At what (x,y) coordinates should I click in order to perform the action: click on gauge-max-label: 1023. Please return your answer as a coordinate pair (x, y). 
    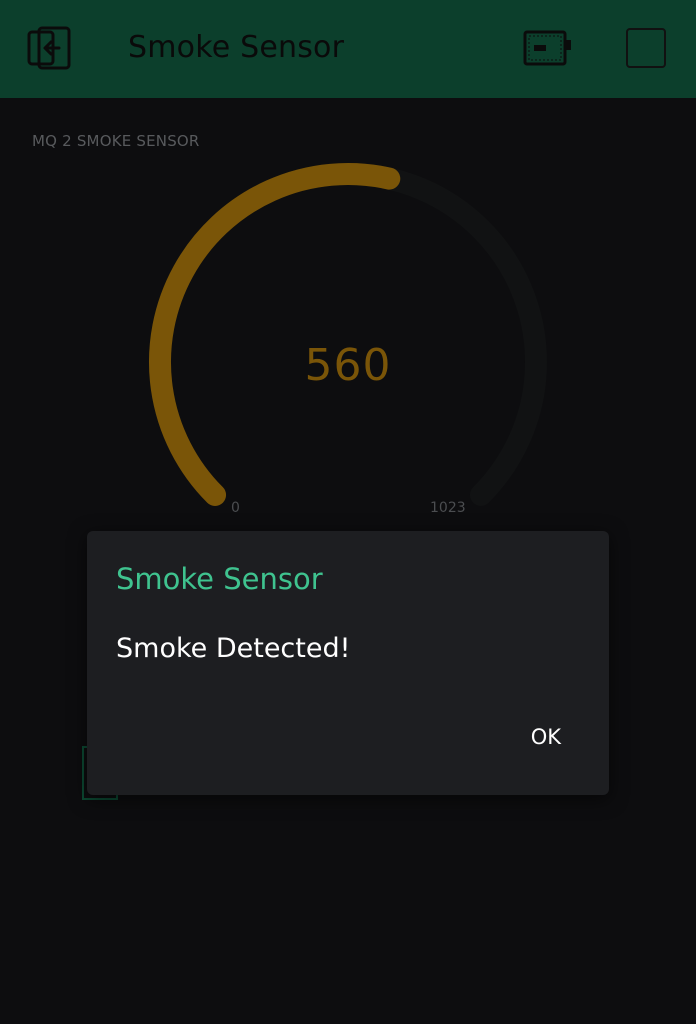
    Looking at the image, I should click on (448, 508).